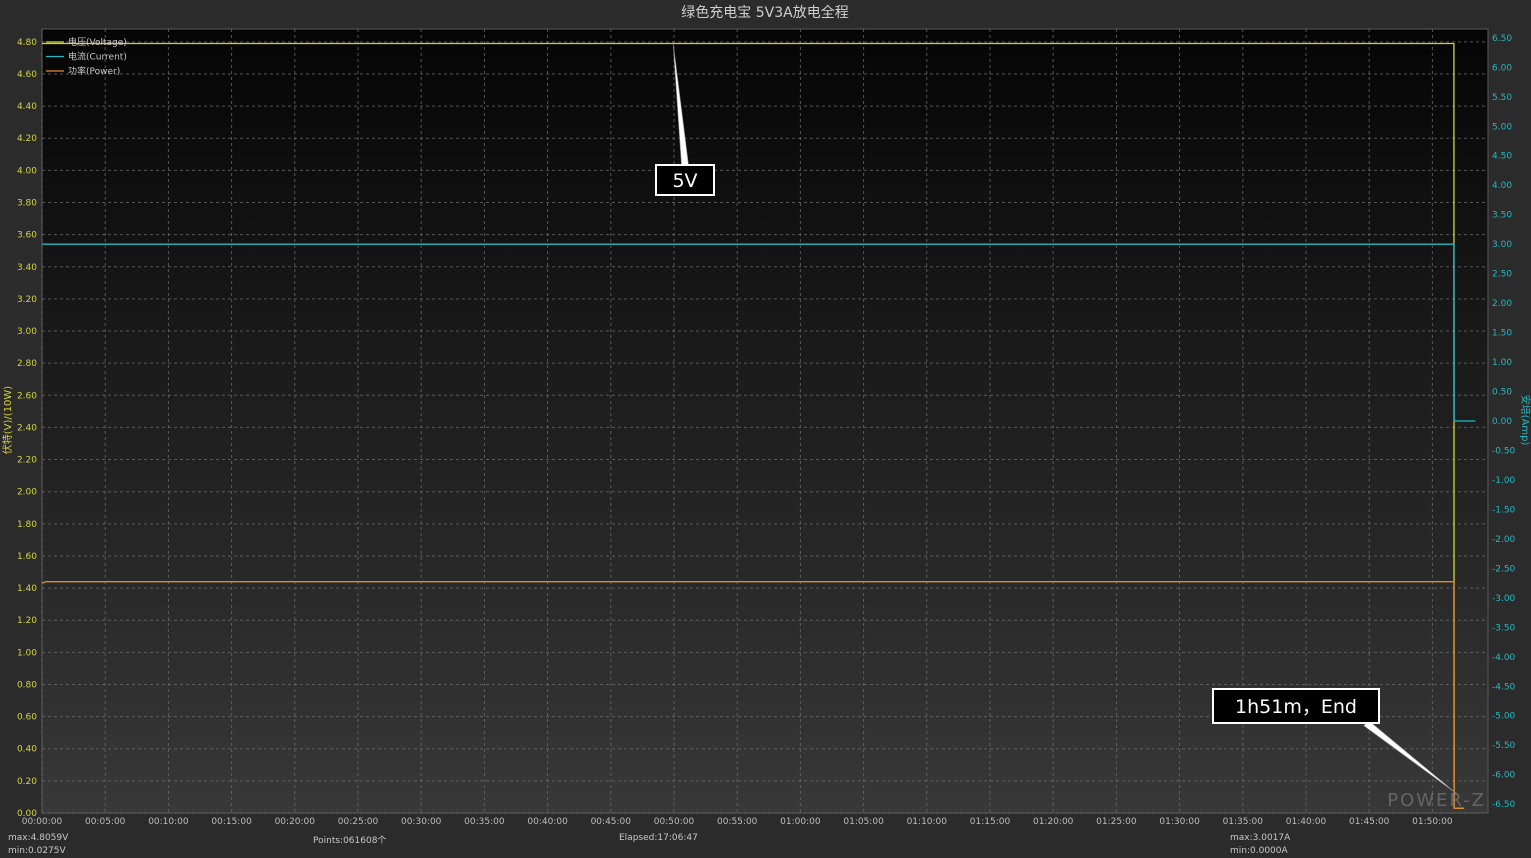  Describe the element at coordinates (1502, 393) in the screenshot. I see `right-tick-label: 0.50` at that location.